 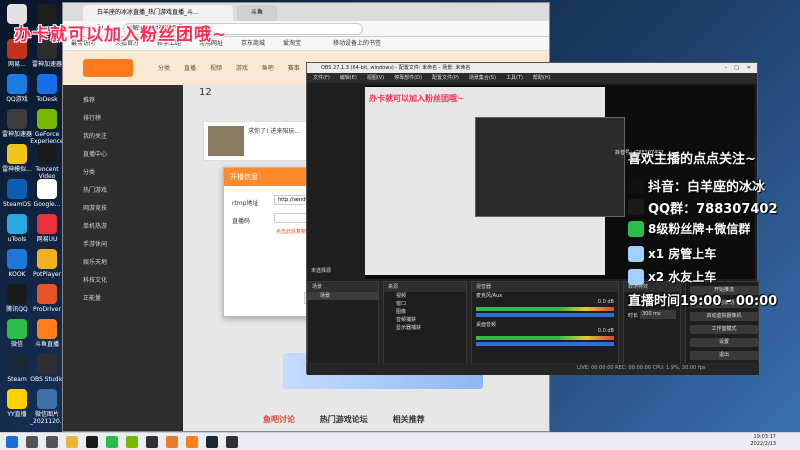 I want to click on desktop-icon-label: SteamOS, so click(x=17, y=204).